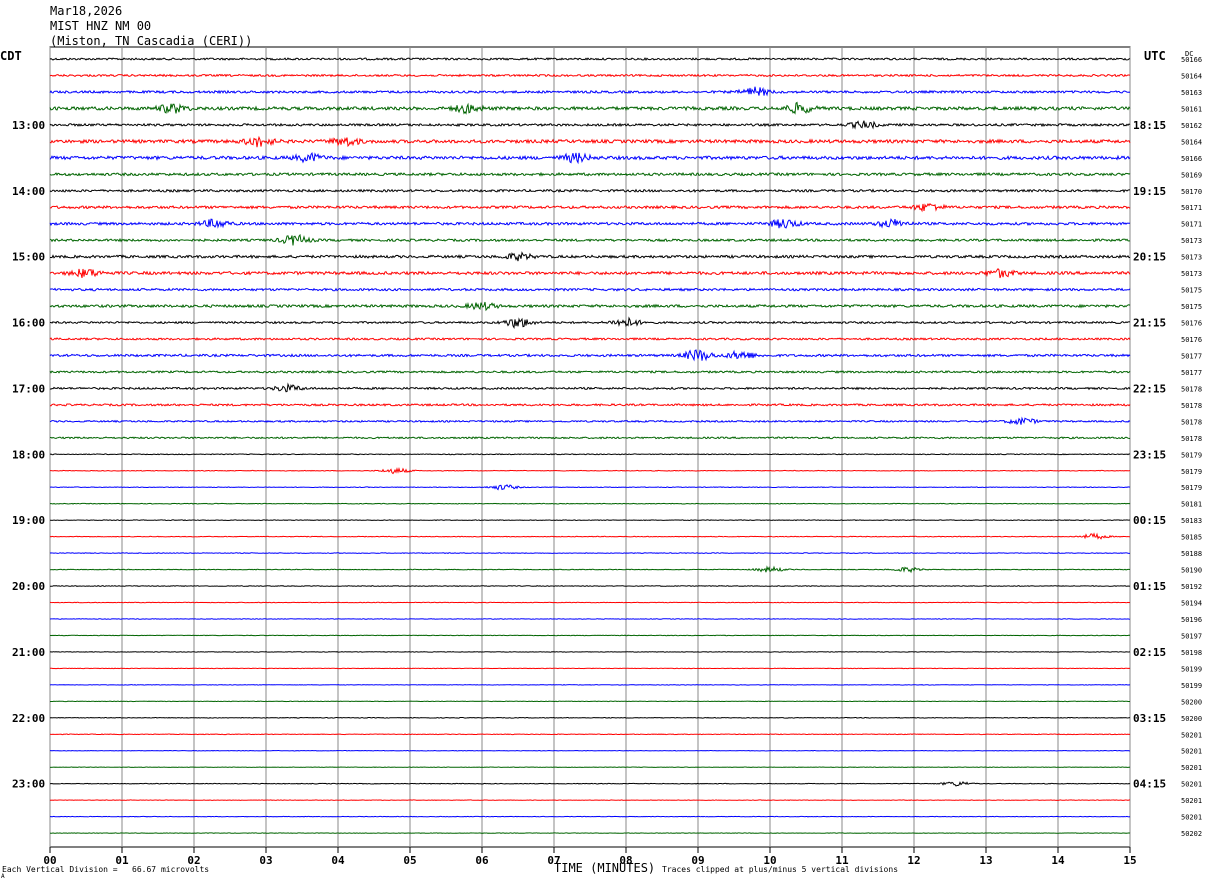 Image resolution: width=1210 pixels, height=886 pixels. Describe the element at coordinates (28, 586) in the screenshot. I see `left-hour-label: 20:00` at that location.